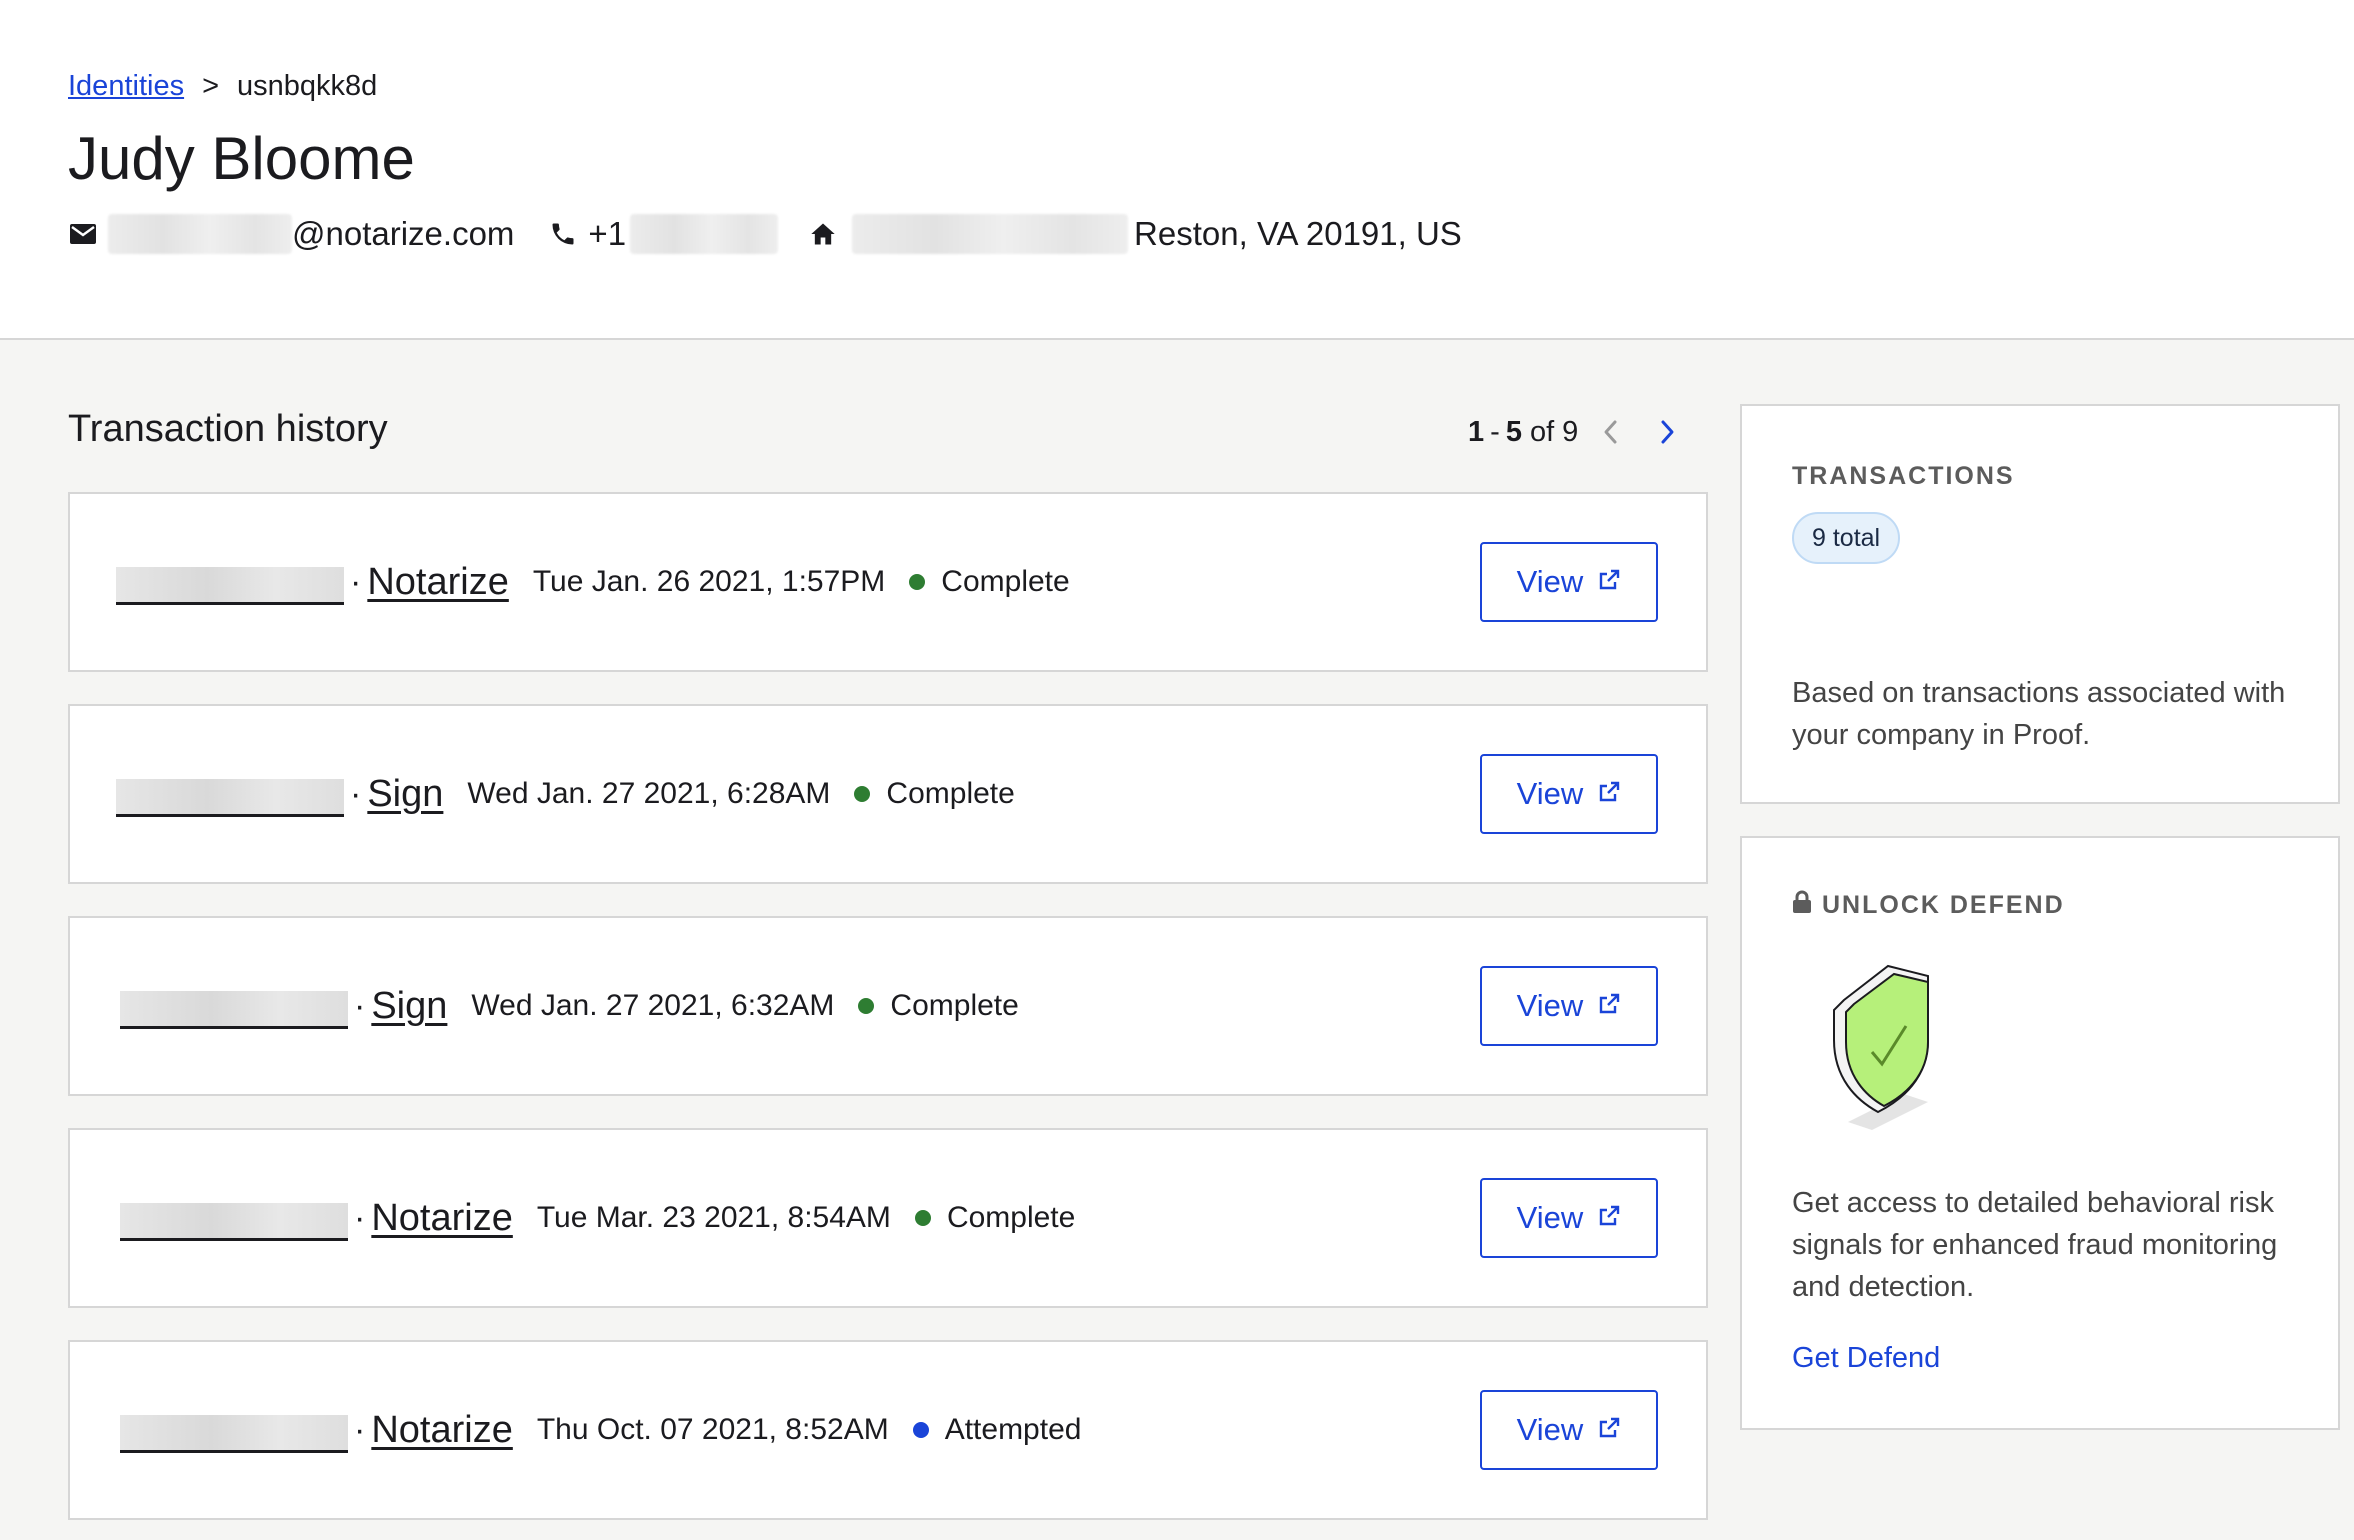  I want to click on transaction-date: Wed Jan. 27 2021, 6:28AM, so click(649, 793).